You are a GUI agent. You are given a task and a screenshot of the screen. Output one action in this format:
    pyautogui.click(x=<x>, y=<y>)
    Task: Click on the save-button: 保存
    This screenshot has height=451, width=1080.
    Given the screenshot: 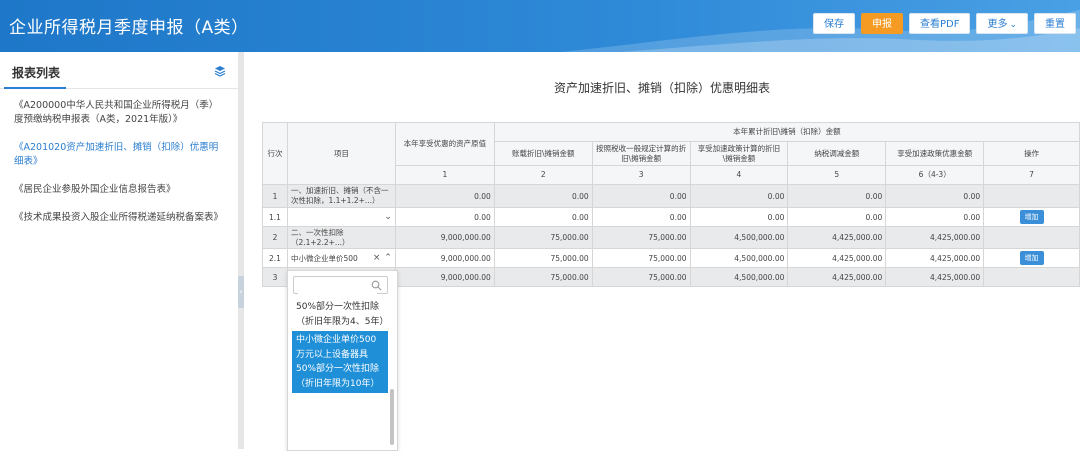 What is the action you would take?
    pyautogui.click(x=833, y=23)
    